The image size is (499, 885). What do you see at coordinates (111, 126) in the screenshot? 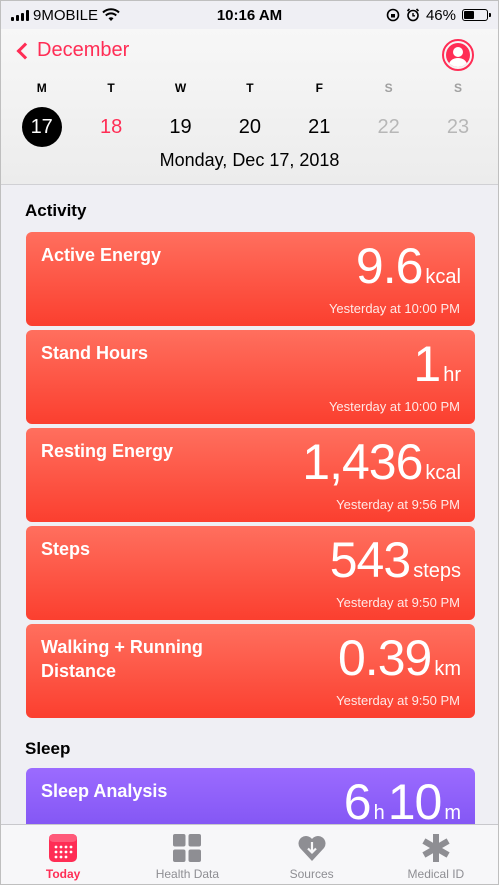
I see `day-number: 18` at bounding box center [111, 126].